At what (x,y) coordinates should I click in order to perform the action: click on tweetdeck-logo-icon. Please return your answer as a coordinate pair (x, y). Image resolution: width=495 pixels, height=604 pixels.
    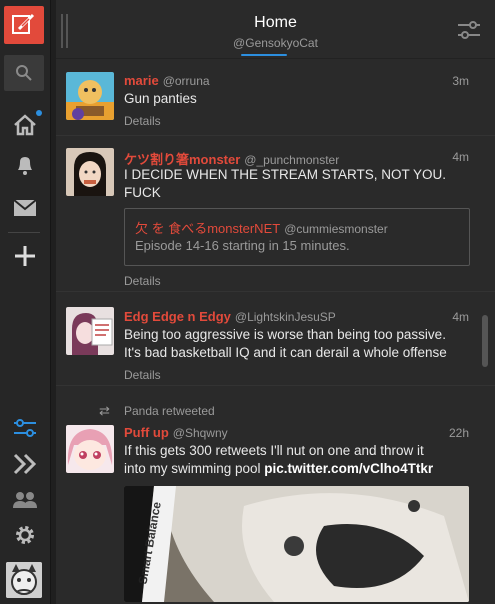
    Looking at the image, I should click on (24, 25).